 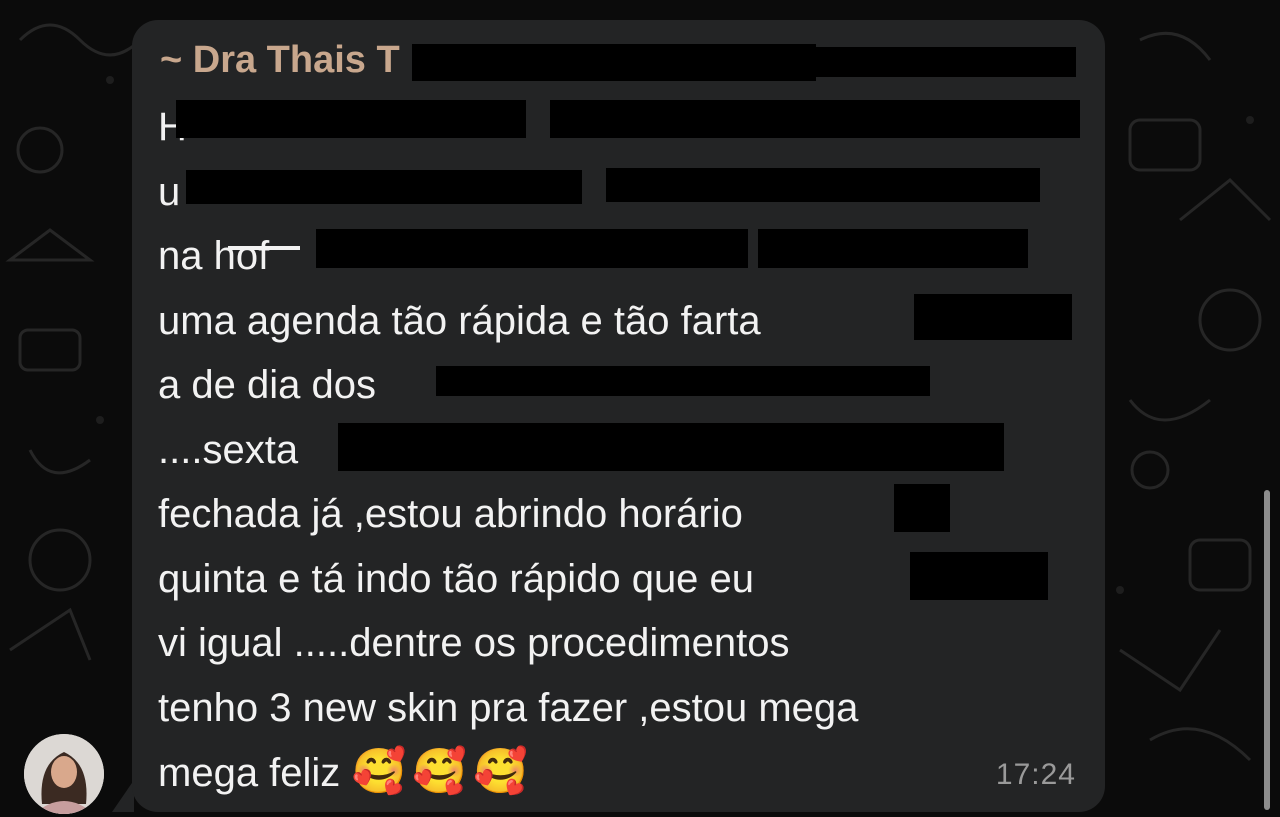 I want to click on message-line: fechada já ,estou abrindo horário, so click(x=628, y=514).